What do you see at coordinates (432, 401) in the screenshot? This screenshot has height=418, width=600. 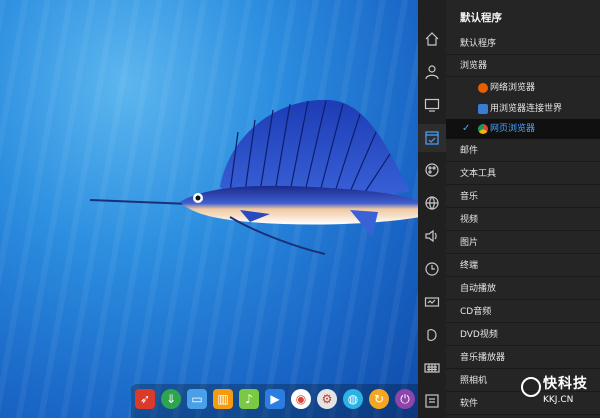 I see `system-info-icon` at bounding box center [432, 401].